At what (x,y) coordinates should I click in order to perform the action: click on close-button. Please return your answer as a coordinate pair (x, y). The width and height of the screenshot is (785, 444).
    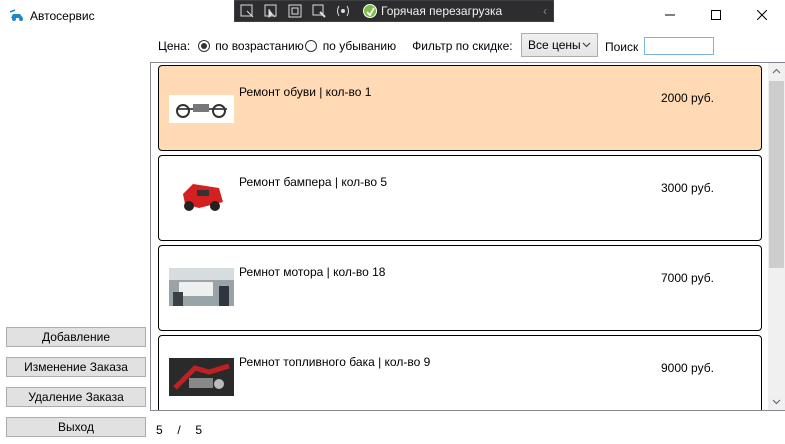
    Looking at the image, I should click on (762, 15).